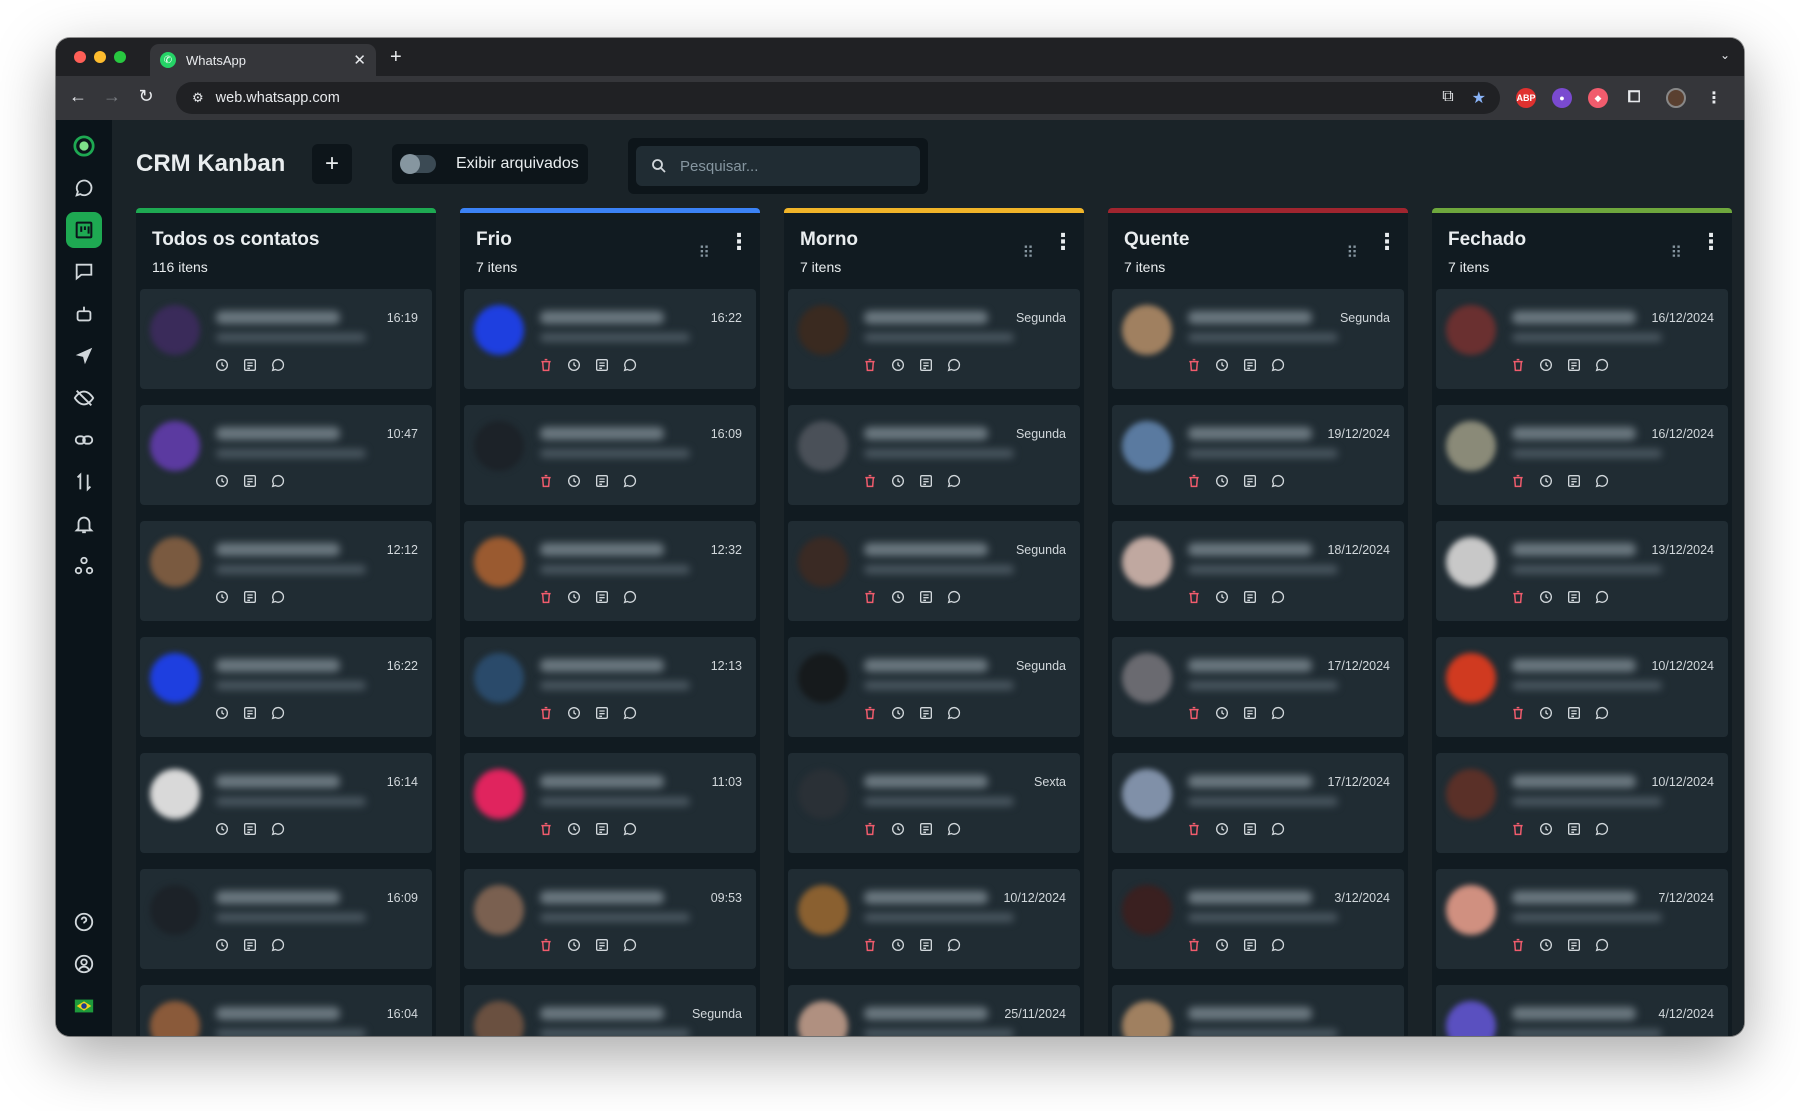 The width and height of the screenshot is (1800, 1111). I want to click on bot-icon, so click(84, 314).